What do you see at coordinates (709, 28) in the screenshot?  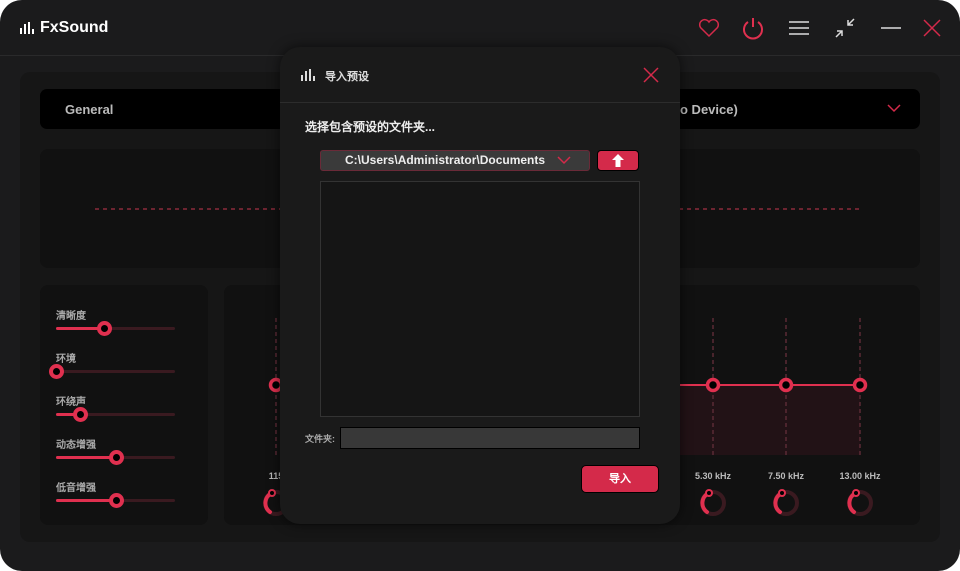 I see `heart-icon` at bounding box center [709, 28].